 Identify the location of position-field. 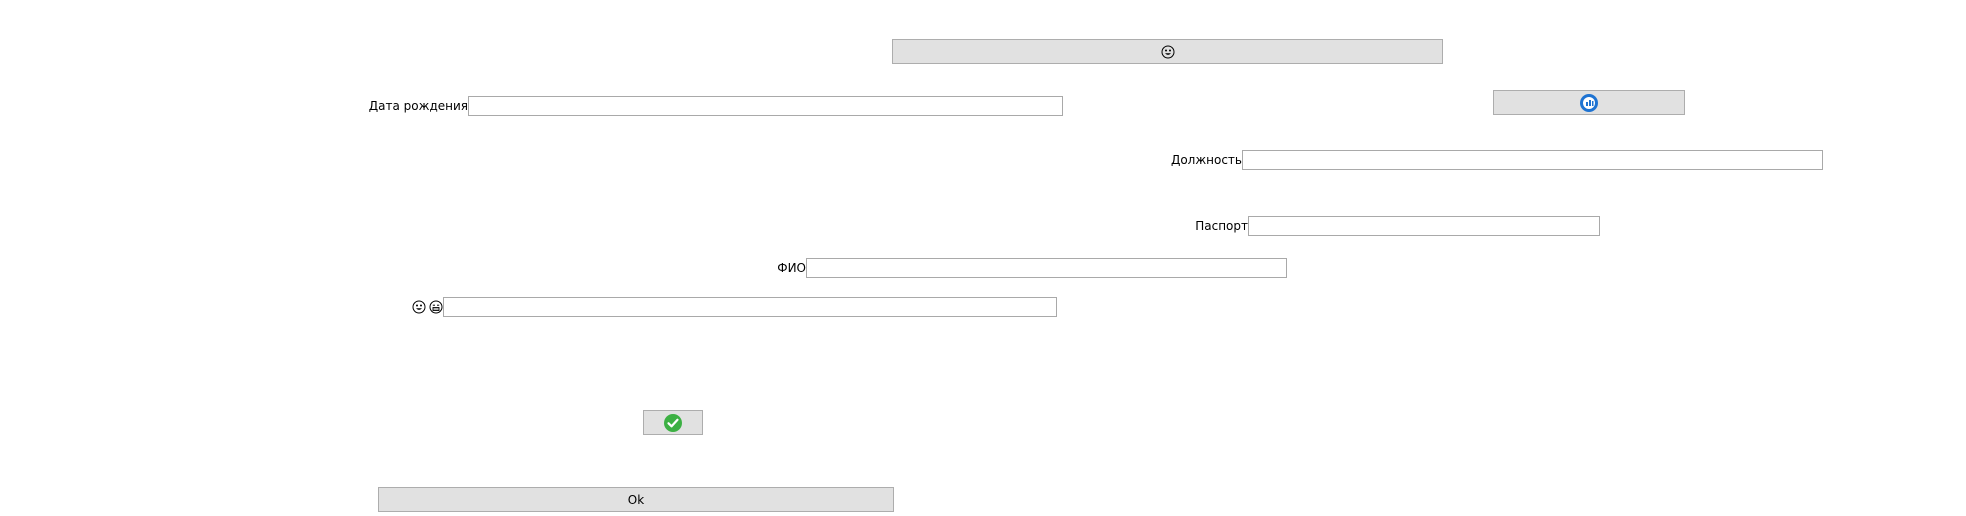
(1532, 160).